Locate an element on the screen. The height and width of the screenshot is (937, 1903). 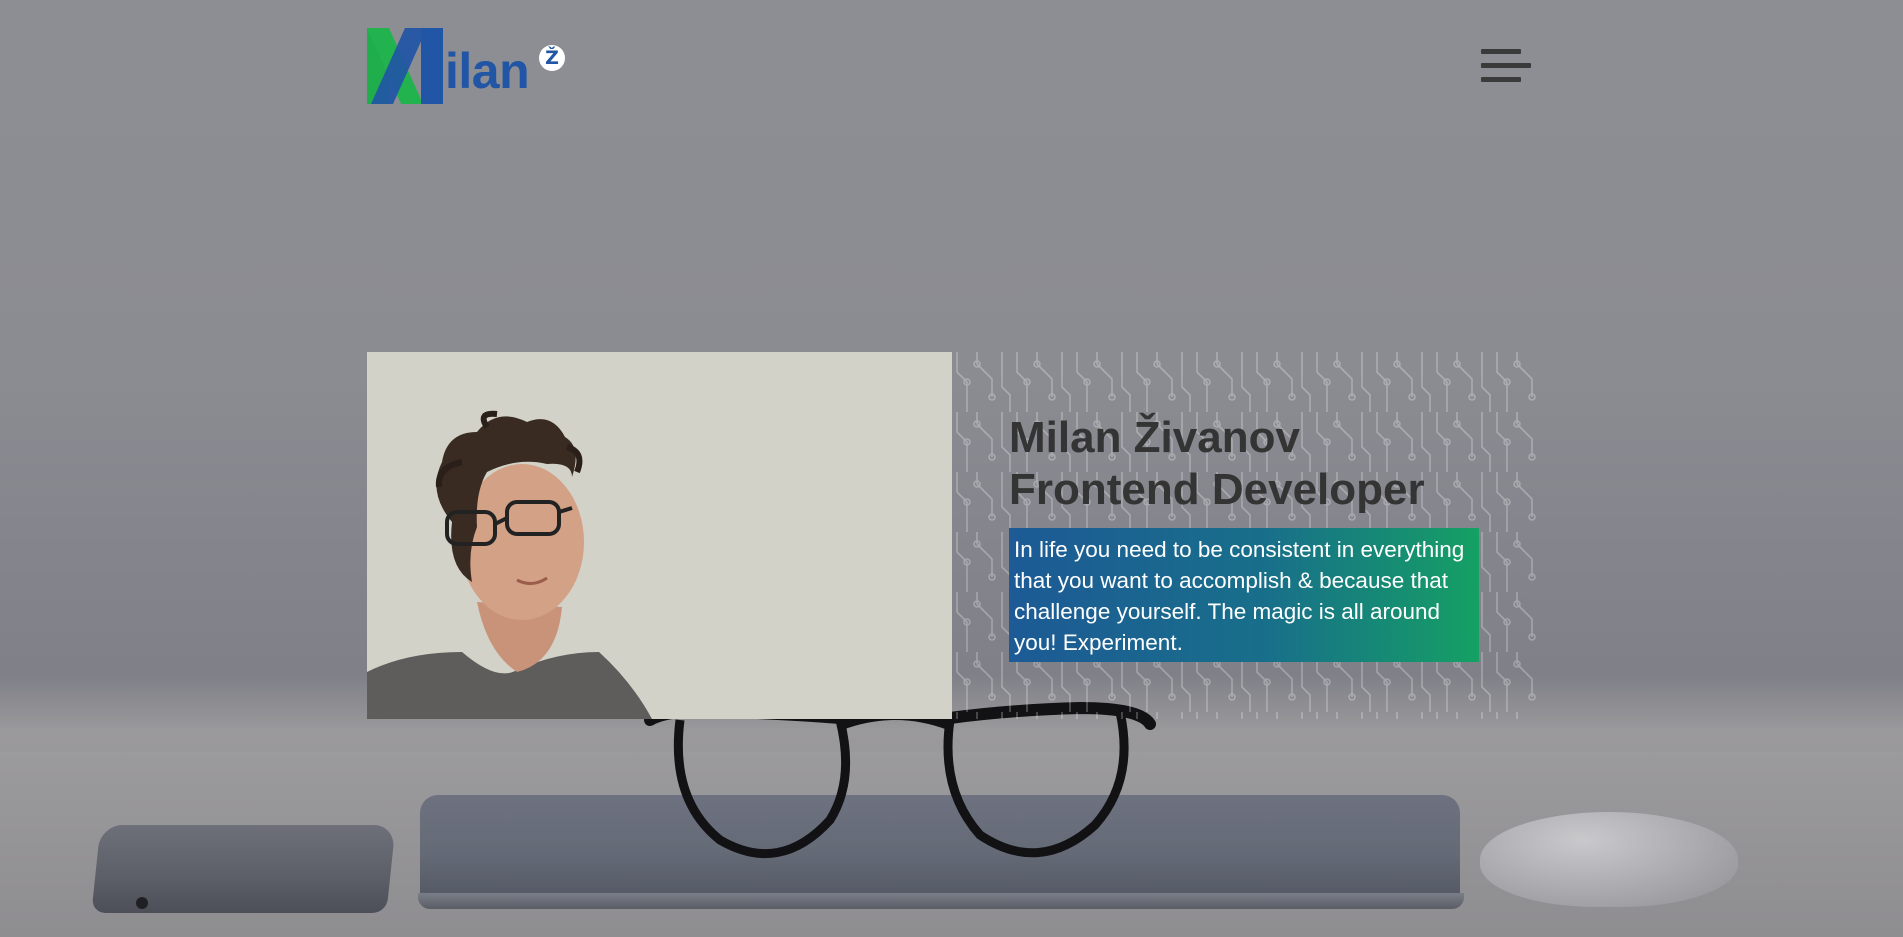
profile-photo is located at coordinates (659, 535).